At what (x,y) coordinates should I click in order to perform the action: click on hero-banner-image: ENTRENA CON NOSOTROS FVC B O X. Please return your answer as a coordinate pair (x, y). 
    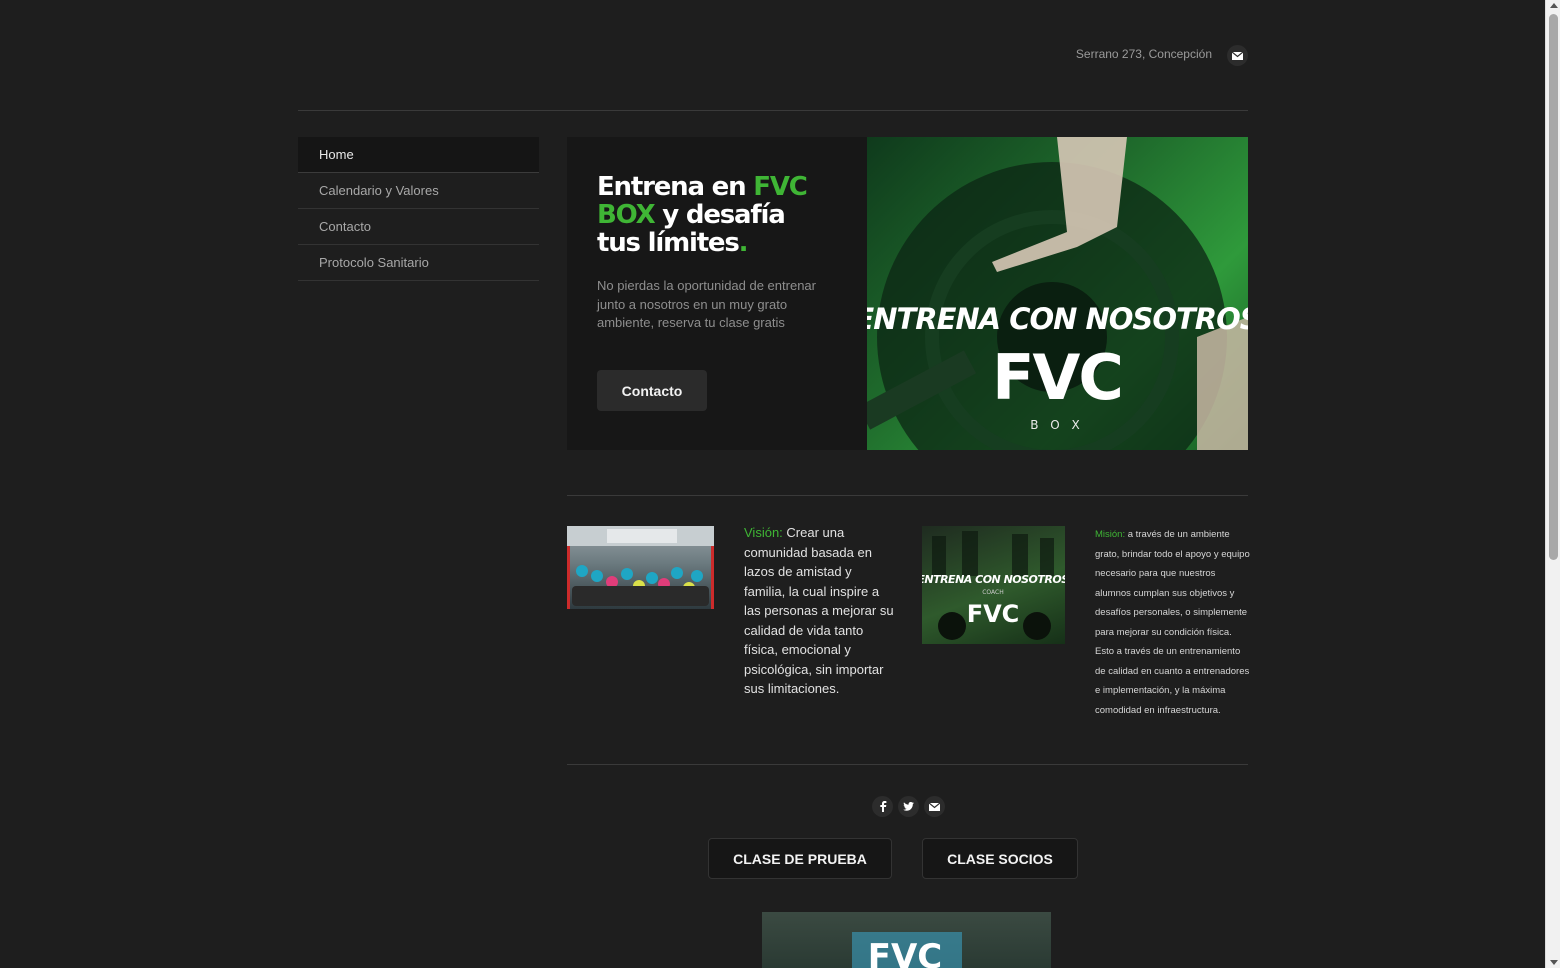
    Looking at the image, I should click on (1057, 293).